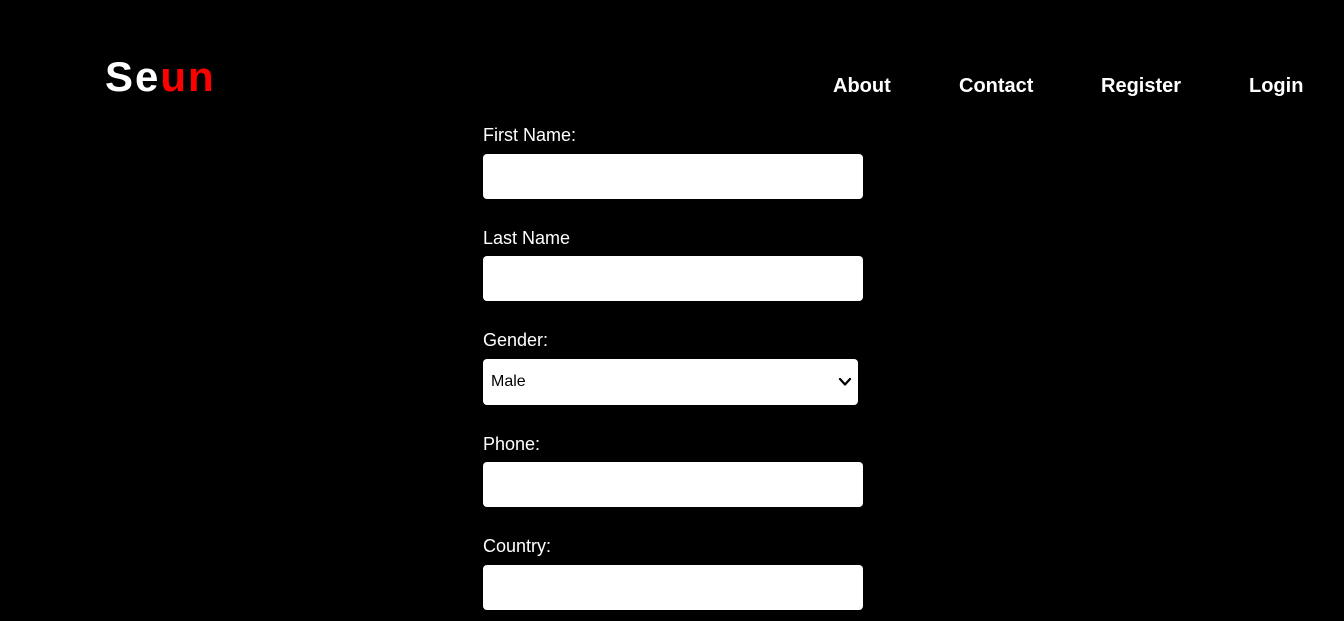  Describe the element at coordinates (517, 546) in the screenshot. I see `country-label: Country:` at that location.